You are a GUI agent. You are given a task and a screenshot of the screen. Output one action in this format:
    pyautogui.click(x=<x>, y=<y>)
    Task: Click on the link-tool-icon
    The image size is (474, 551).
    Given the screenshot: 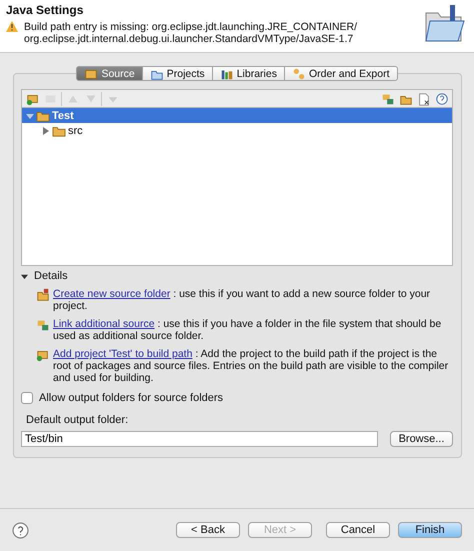 What is the action you would take?
    pyautogui.click(x=387, y=99)
    